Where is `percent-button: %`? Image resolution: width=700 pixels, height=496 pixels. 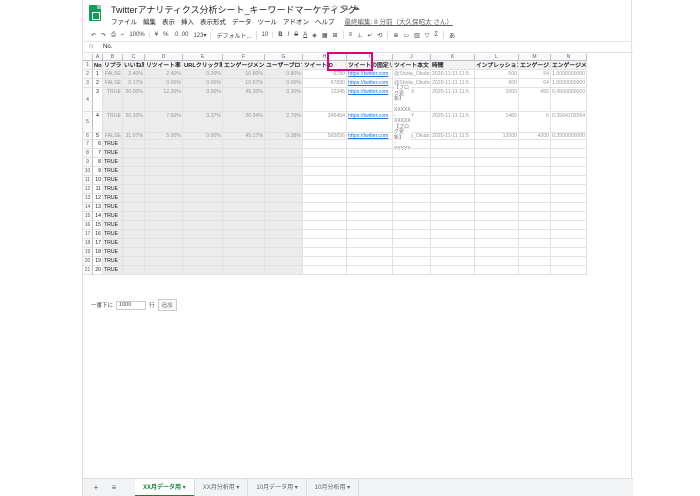
percent-button: % is located at coordinates (165, 35).